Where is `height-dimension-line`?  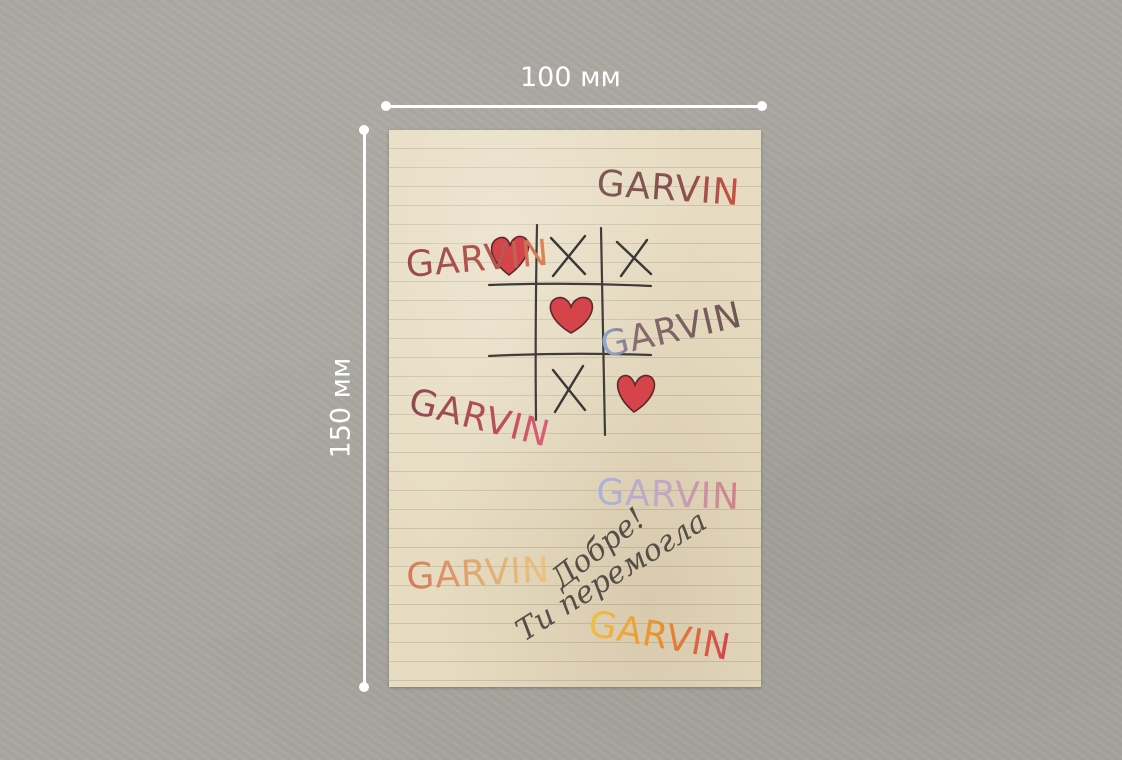
height-dimension-line is located at coordinates (364, 408).